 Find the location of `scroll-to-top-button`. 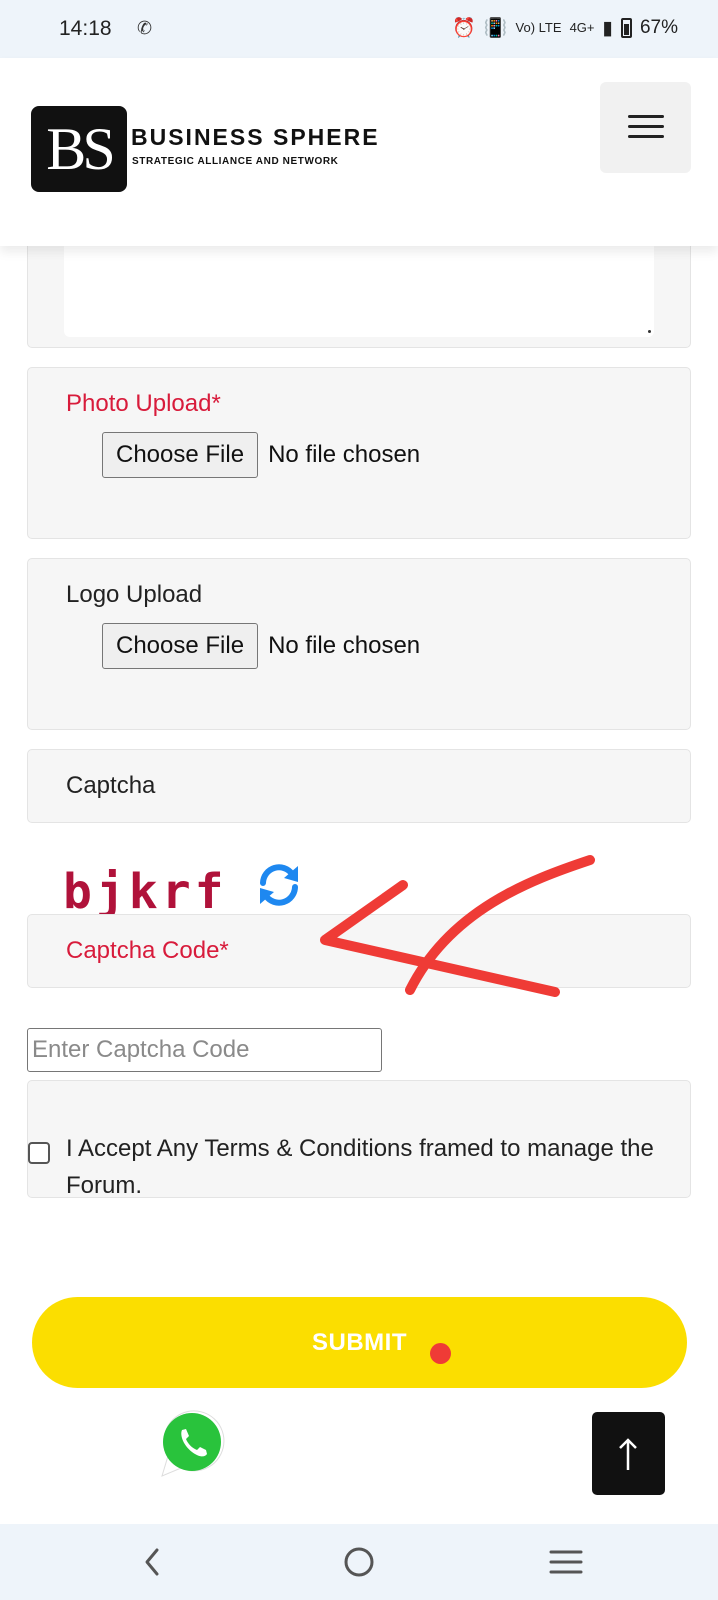

scroll-to-top-button is located at coordinates (628, 1453).